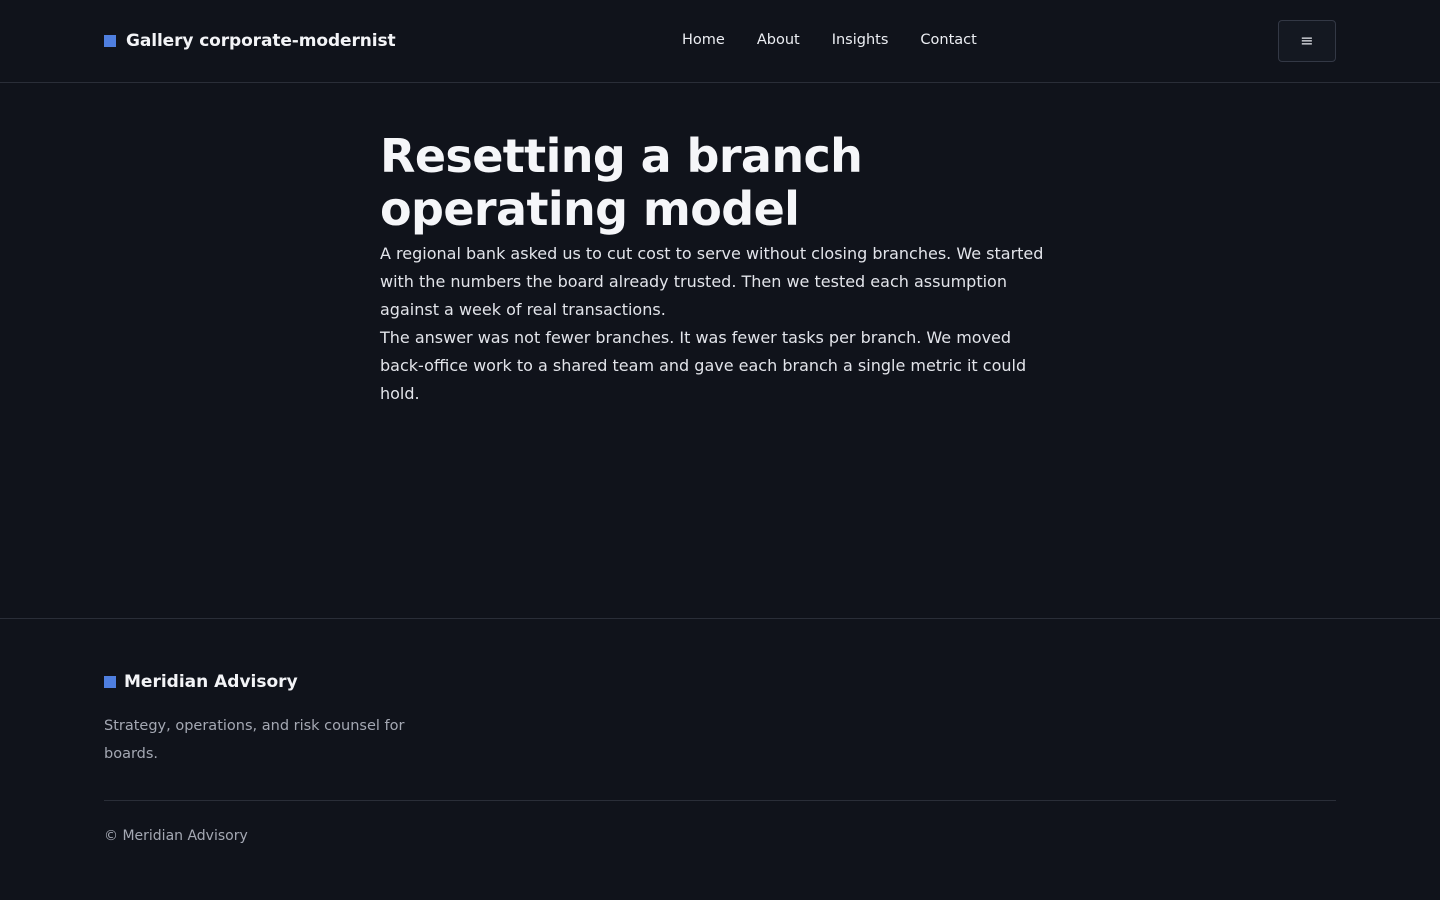 The image size is (1440, 900). I want to click on nav-link-contact: Contact, so click(948, 40).